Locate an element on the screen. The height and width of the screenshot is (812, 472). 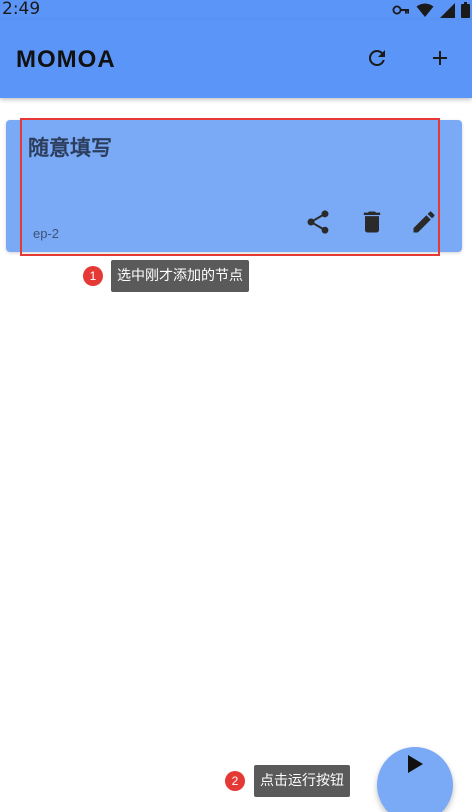
share-button is located at coordinates (318, 224).